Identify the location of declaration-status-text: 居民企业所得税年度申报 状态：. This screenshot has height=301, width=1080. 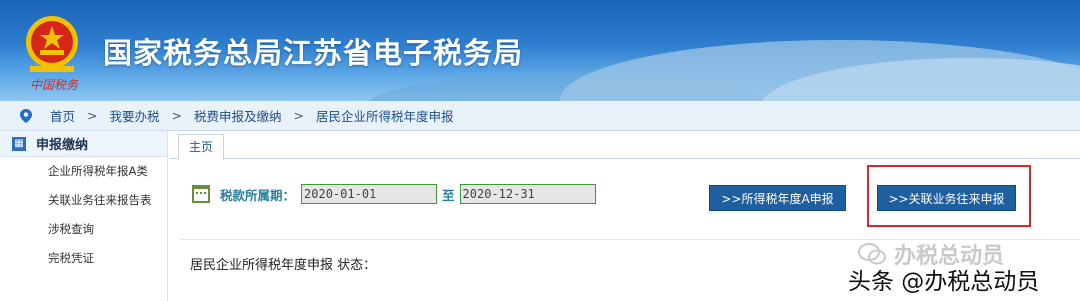
(283, 265).